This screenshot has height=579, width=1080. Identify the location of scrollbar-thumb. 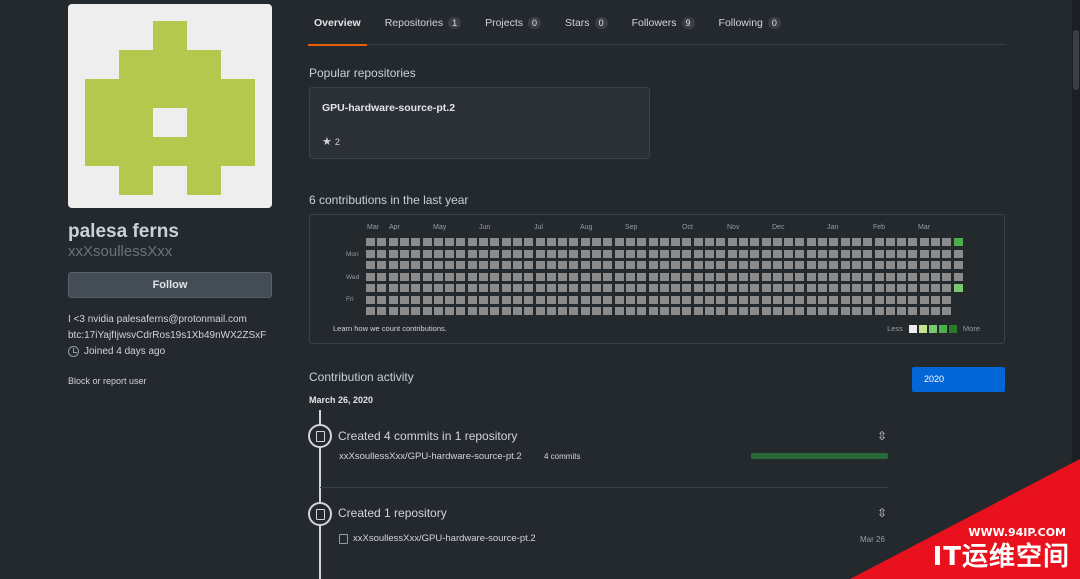
(1076, 60).